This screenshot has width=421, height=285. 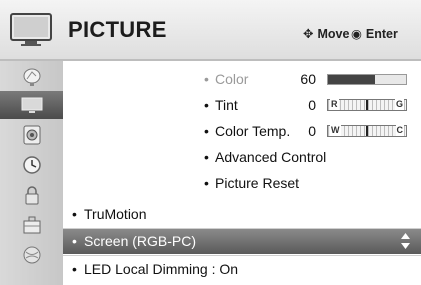 What do you see at coordinates (312, 131) in the screenshot?
I see `color-temp-value: 0` at bounding box center [312, 131].